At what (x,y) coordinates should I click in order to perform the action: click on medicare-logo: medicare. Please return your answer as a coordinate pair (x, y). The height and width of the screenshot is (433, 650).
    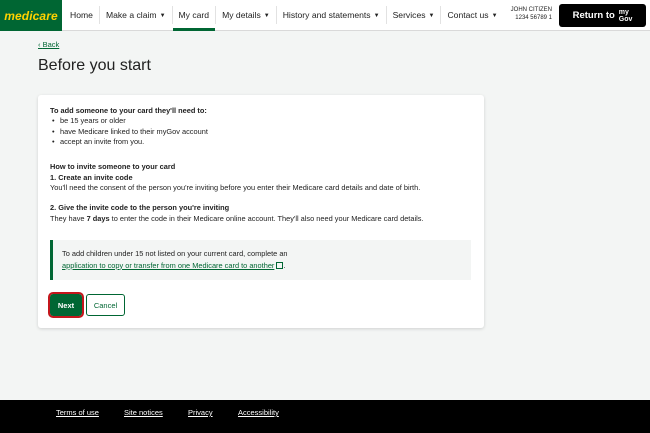
    Looking at the image, I should click on (31, 15).